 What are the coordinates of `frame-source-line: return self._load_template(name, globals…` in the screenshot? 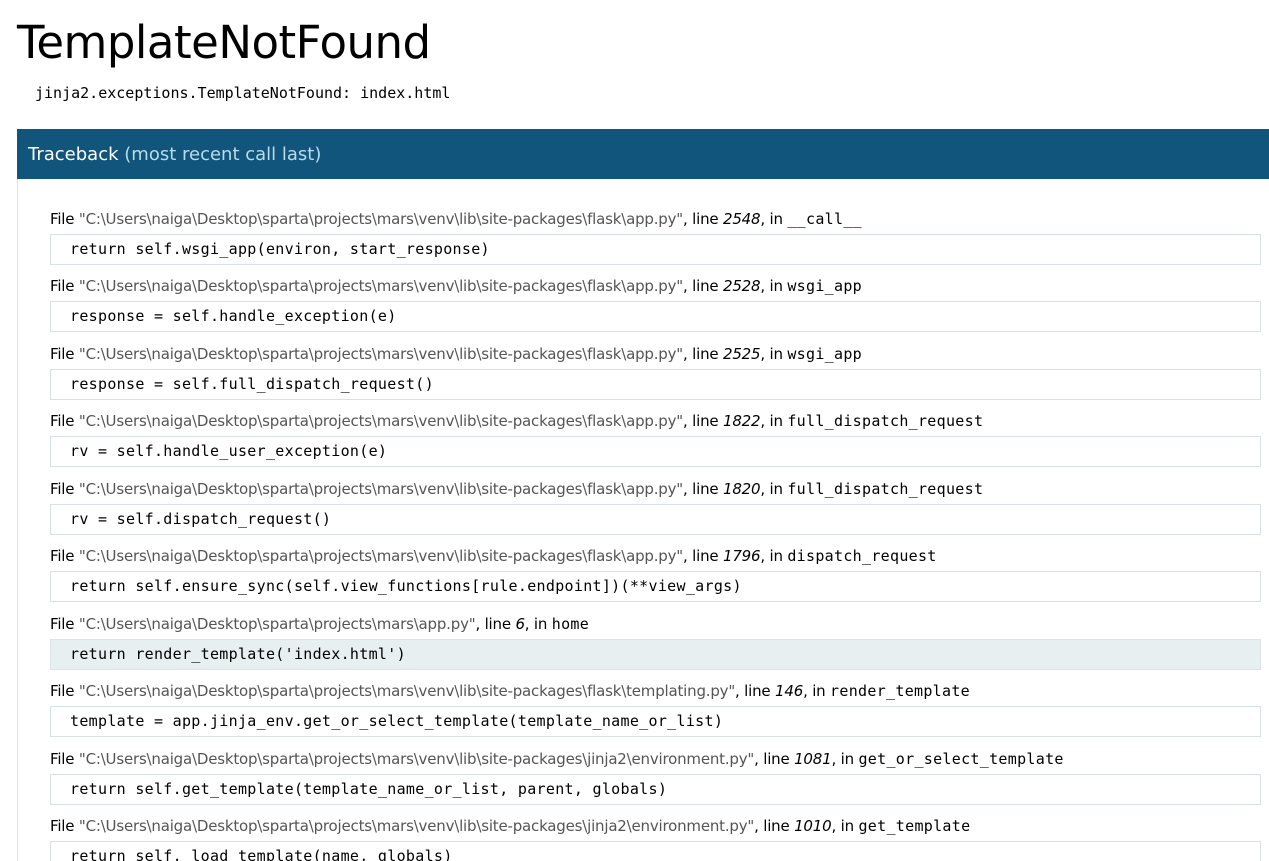 It's located at (655, 851).